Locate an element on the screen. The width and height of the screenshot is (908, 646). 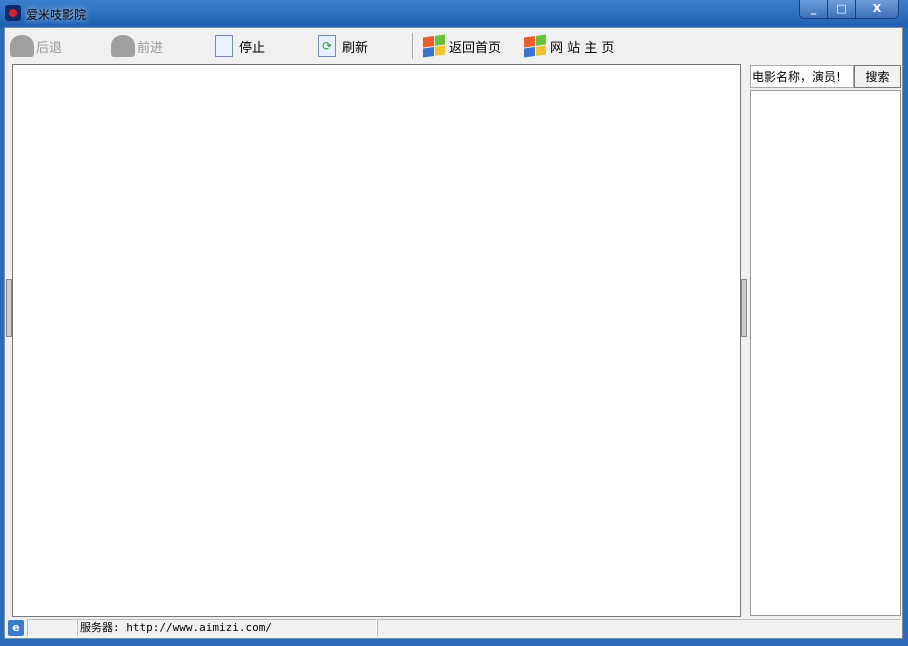
results-list is located at coordinates (825, 353).